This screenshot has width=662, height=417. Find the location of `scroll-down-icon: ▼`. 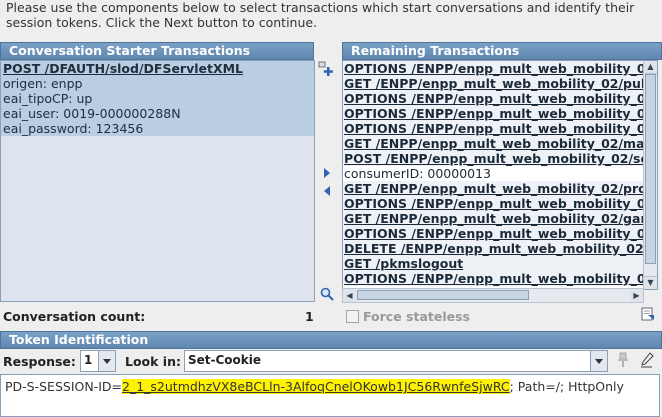

scroll-down-icon: ▼ is located at coordinates (650, 282).